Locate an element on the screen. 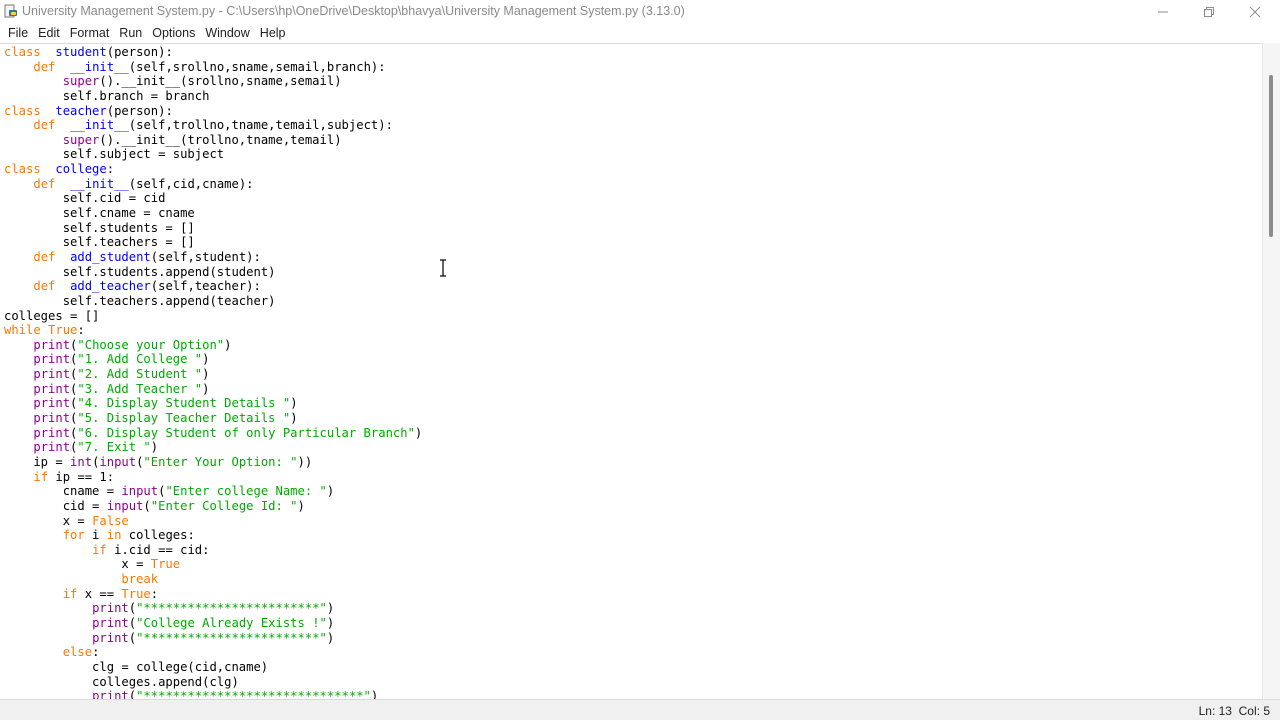 Image resolution: width=1280 pixels, height=720 pixels. code-token: self.cname = cname is located at coordinates (99, 213).